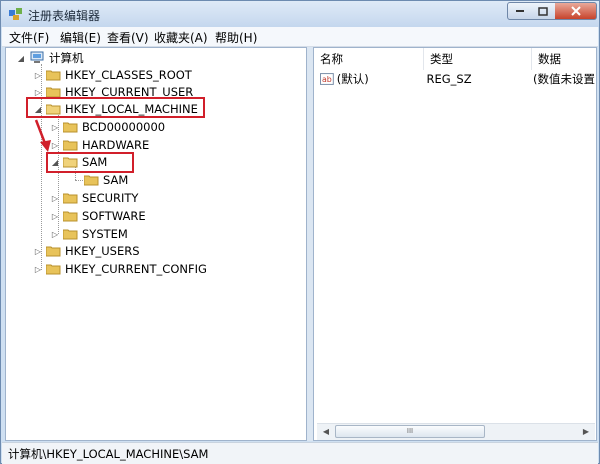  What do you see at coordinates (115, 107) in the screenshot?
I see `highlight-box-hkey-local-machine` at bounding box center [115, 107].